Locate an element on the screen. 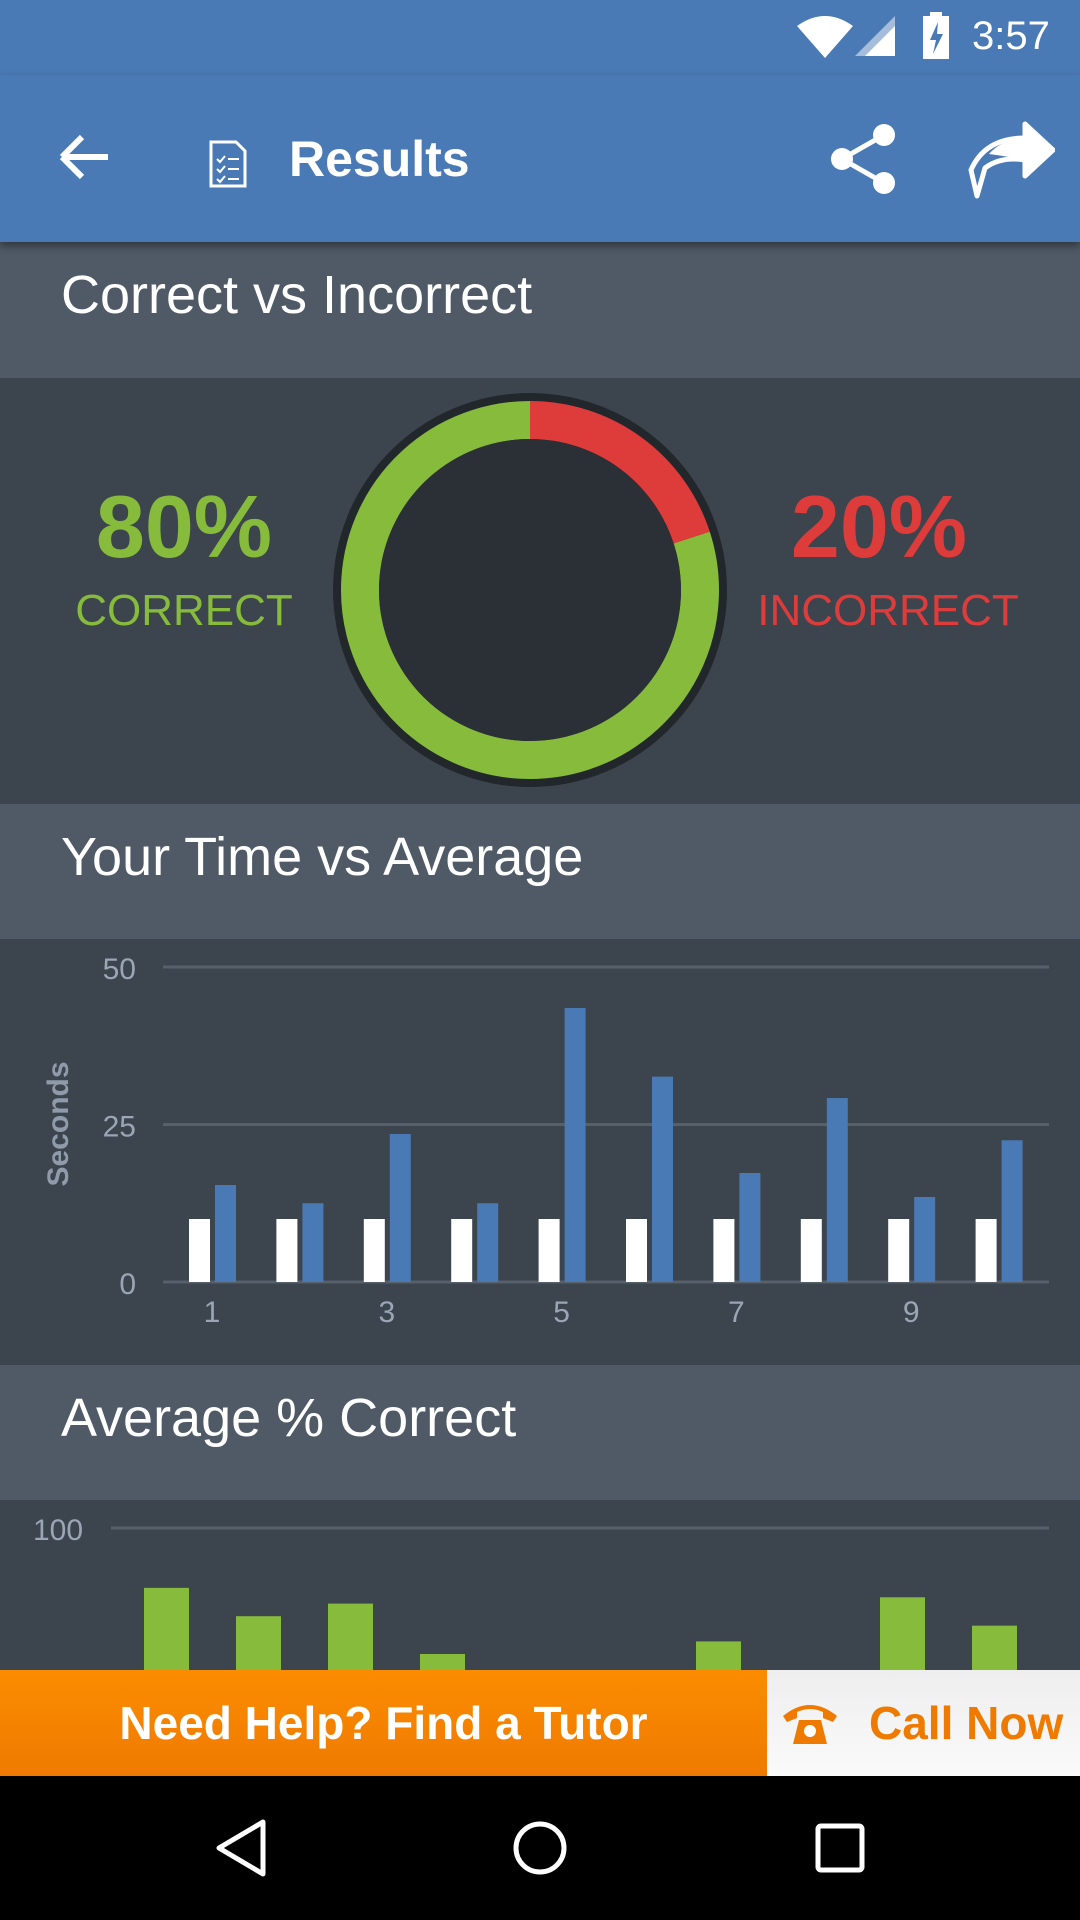 This screenshot has height=1920, width=1080. battery-charging-icon is located at coordinates (936, 35).